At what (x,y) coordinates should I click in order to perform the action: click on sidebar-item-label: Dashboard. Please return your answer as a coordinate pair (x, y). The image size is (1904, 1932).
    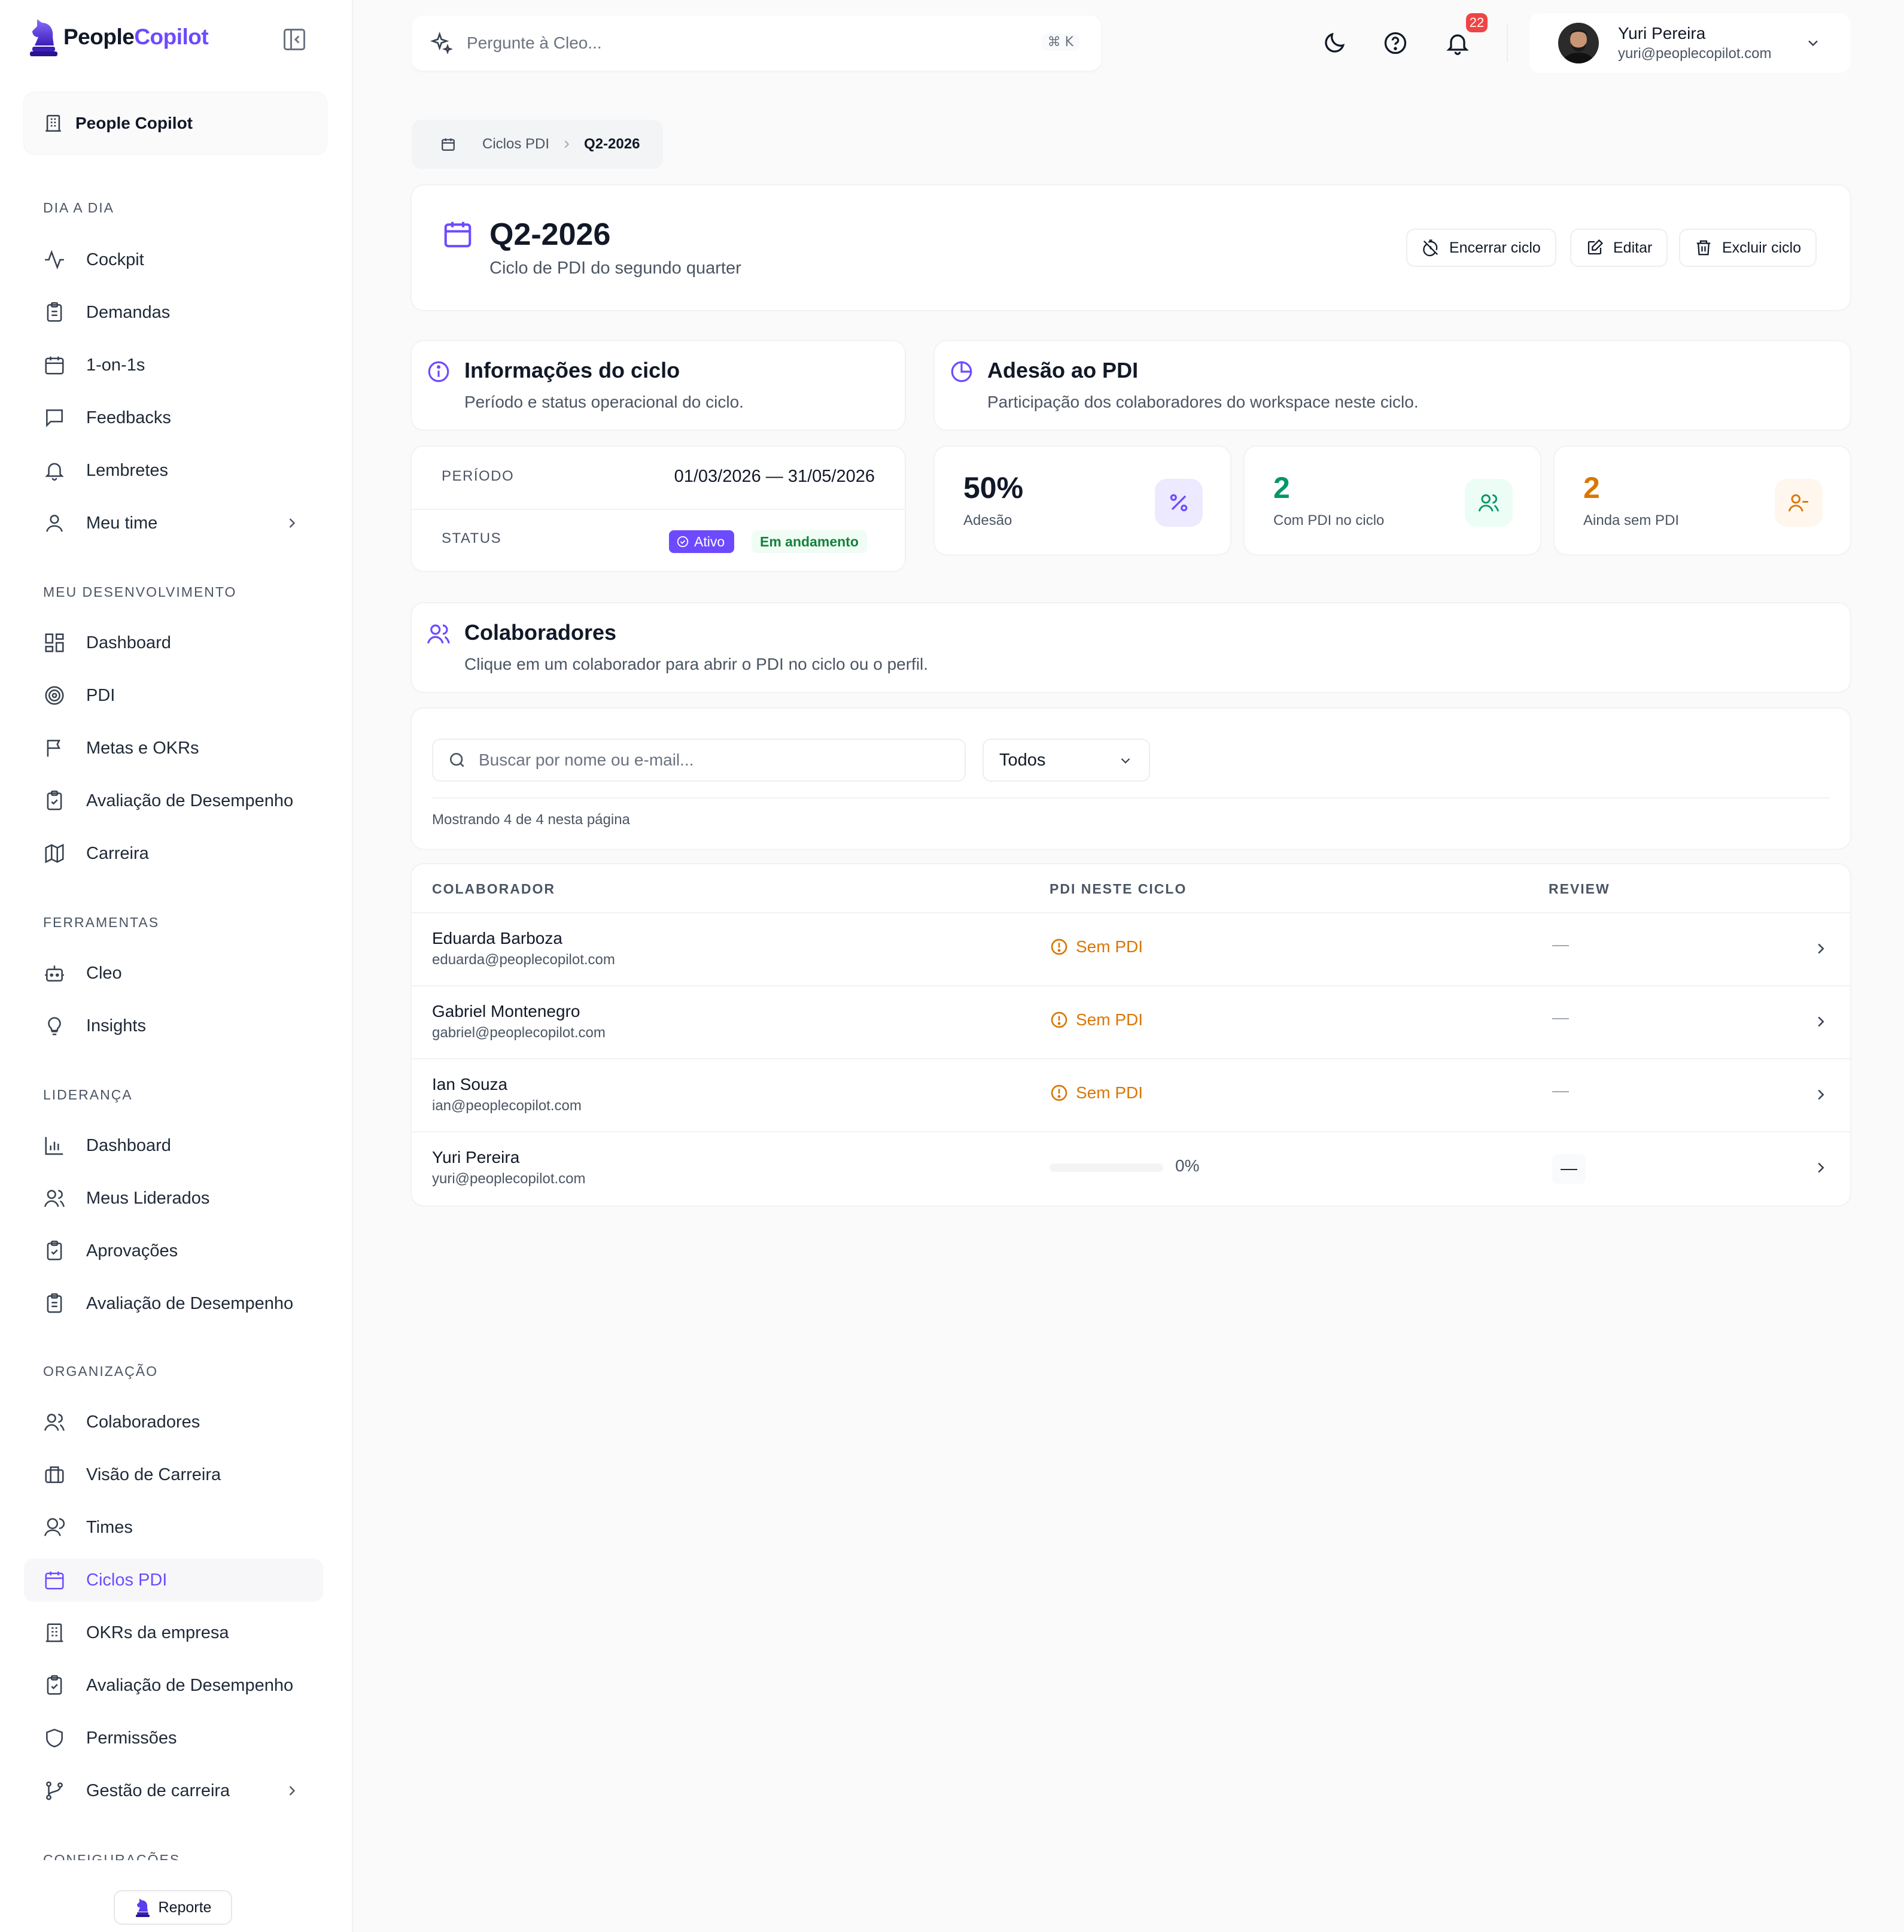
    Looking at the image, I should click on (129, 1145).